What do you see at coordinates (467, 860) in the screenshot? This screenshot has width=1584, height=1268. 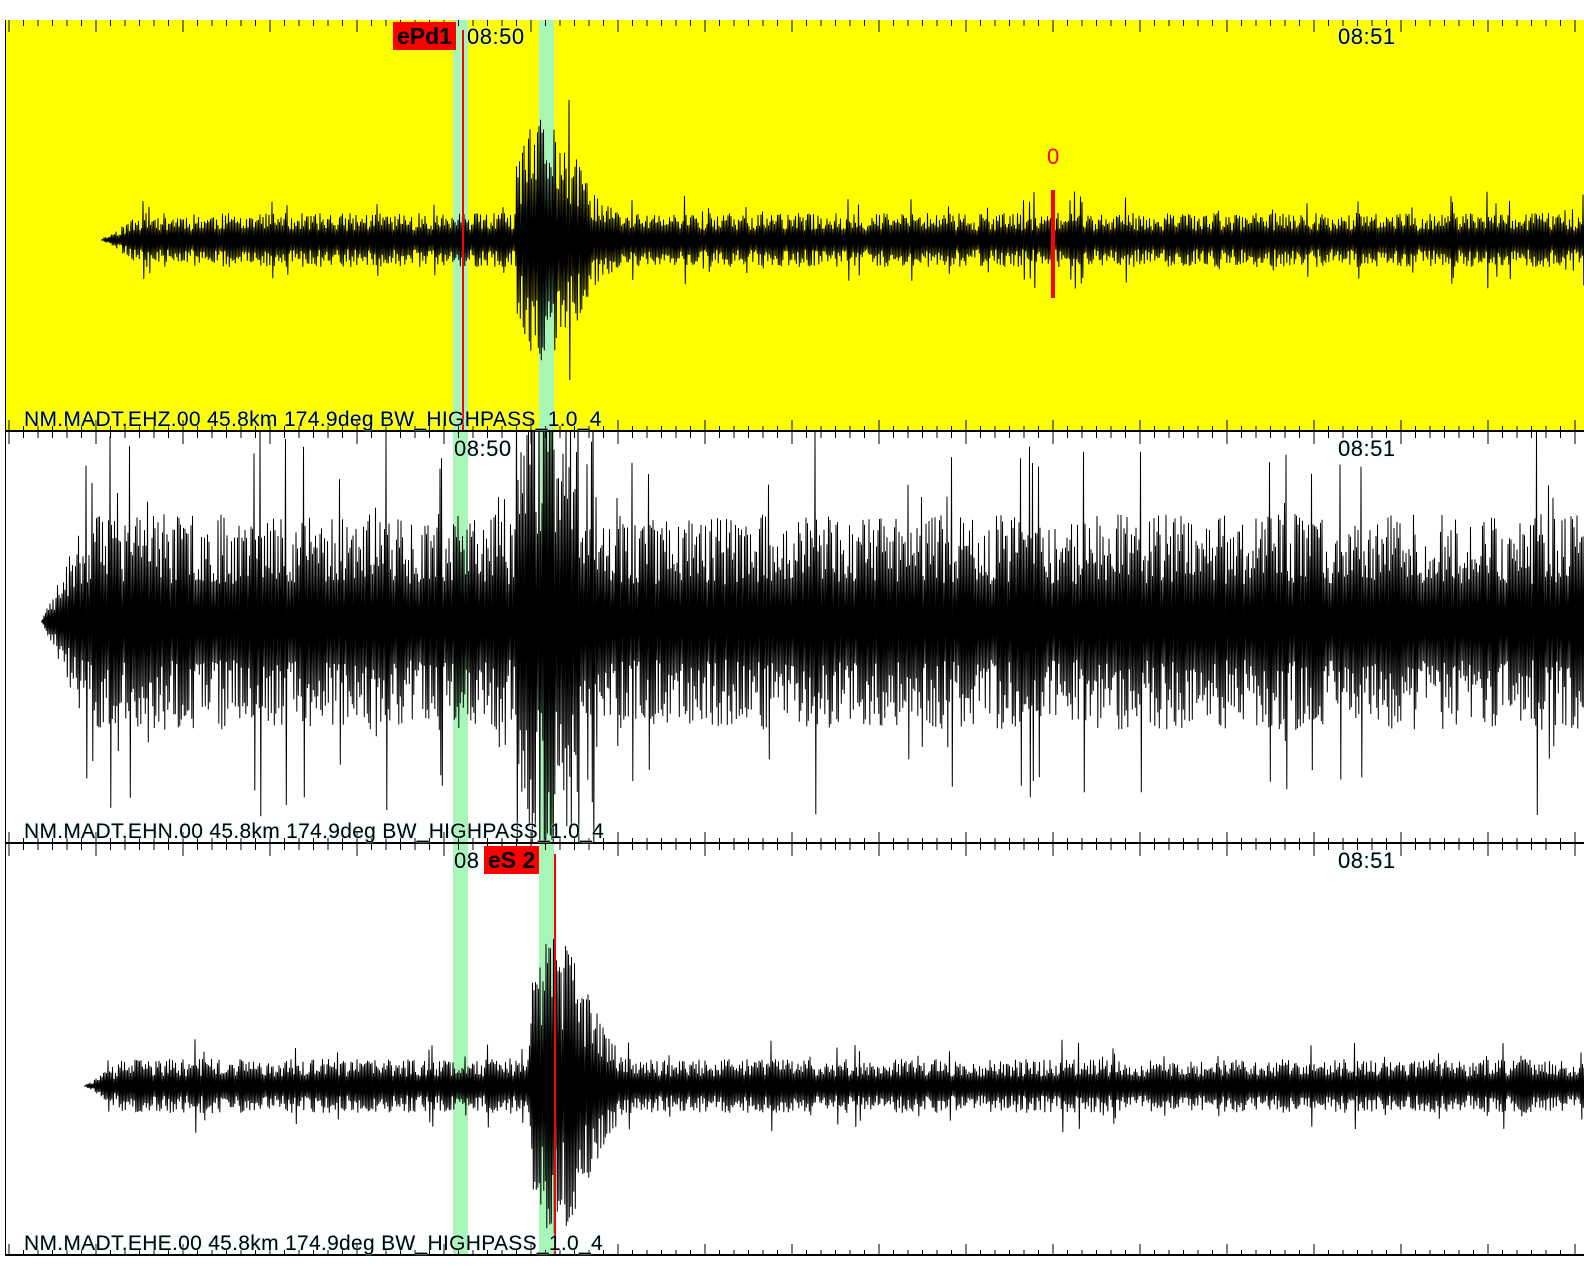 I see `time-label-08-partial: 08` at bounding box center [467, 860].